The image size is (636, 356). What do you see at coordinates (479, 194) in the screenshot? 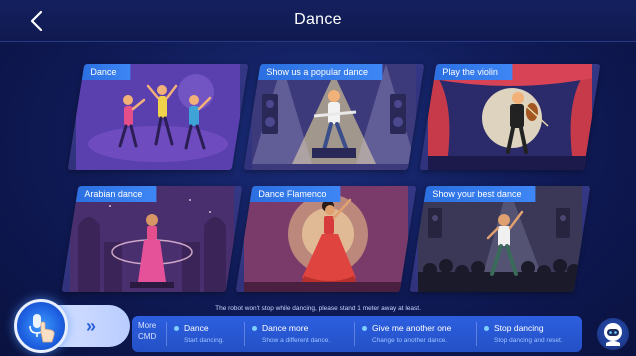
I see `card-label: Show your best dance` at bounding box center [479, 194].